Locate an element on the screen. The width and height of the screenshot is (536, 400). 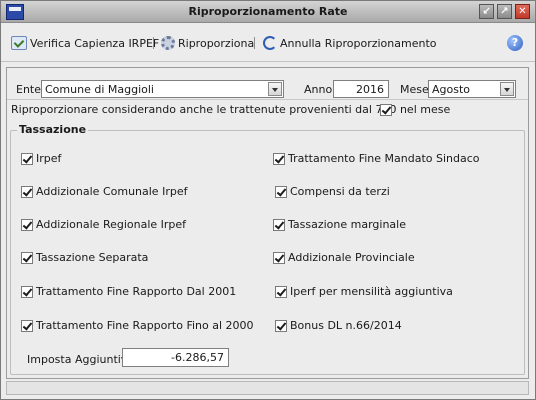
irpef-label: Irpef is located at coordinates (49, 158).